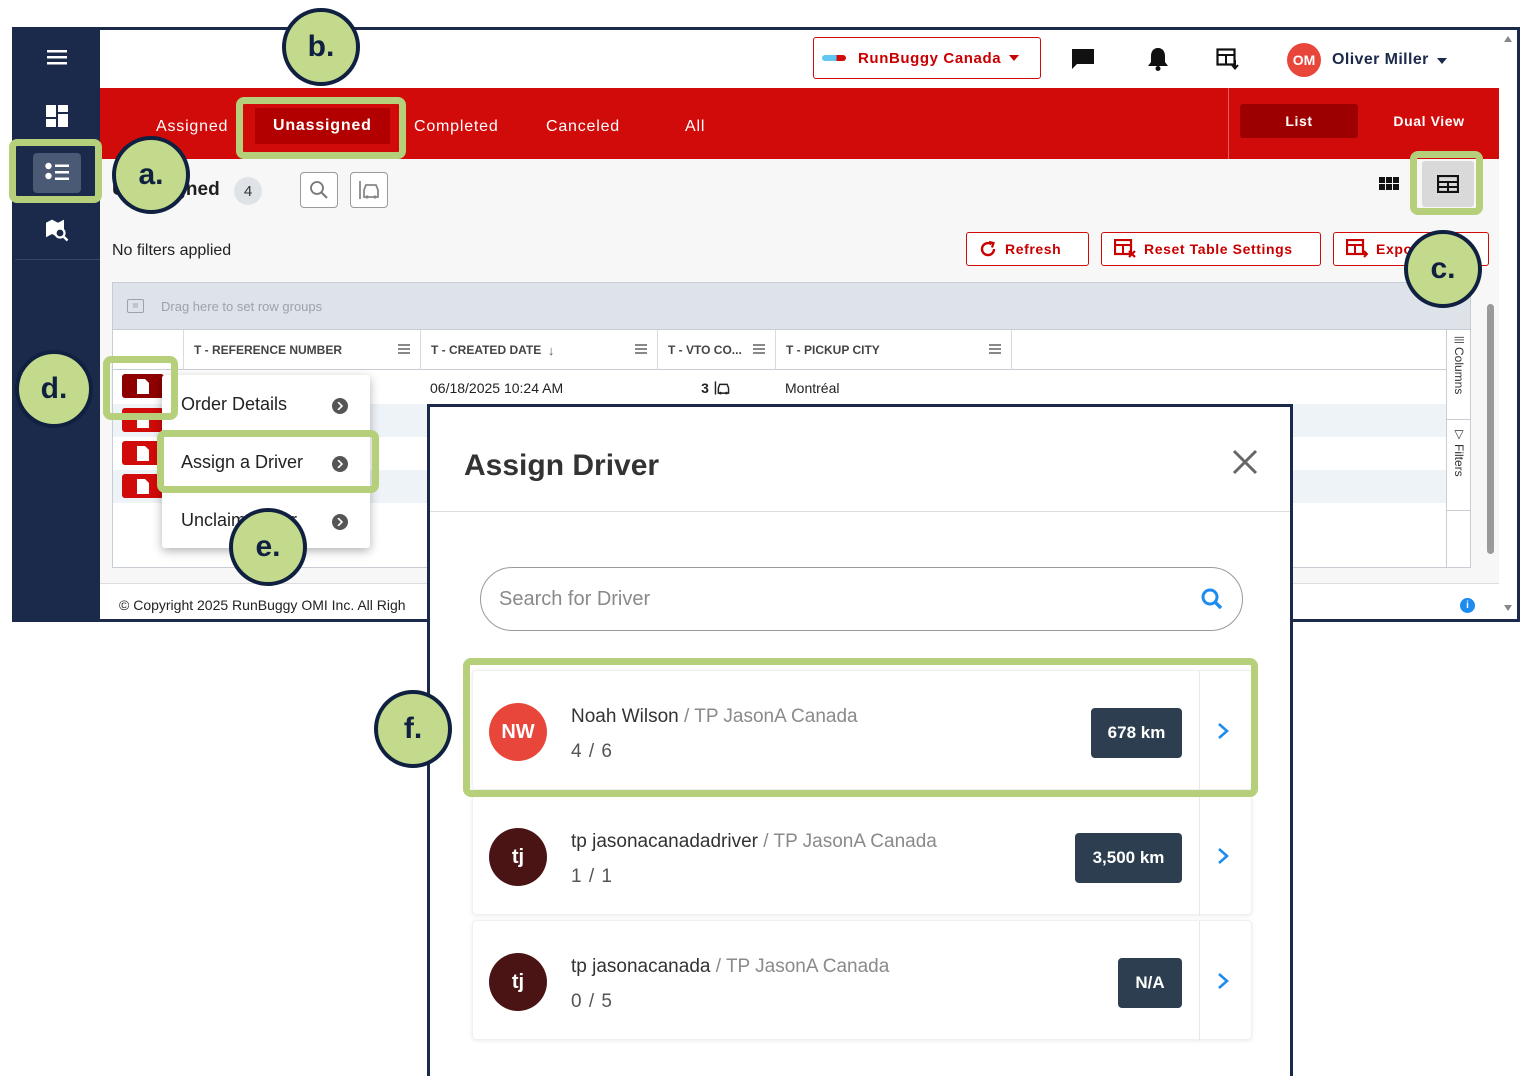 This screenshot has width=1525, height=1076. I want to click on table-view-toggle, so click(1448, 184).